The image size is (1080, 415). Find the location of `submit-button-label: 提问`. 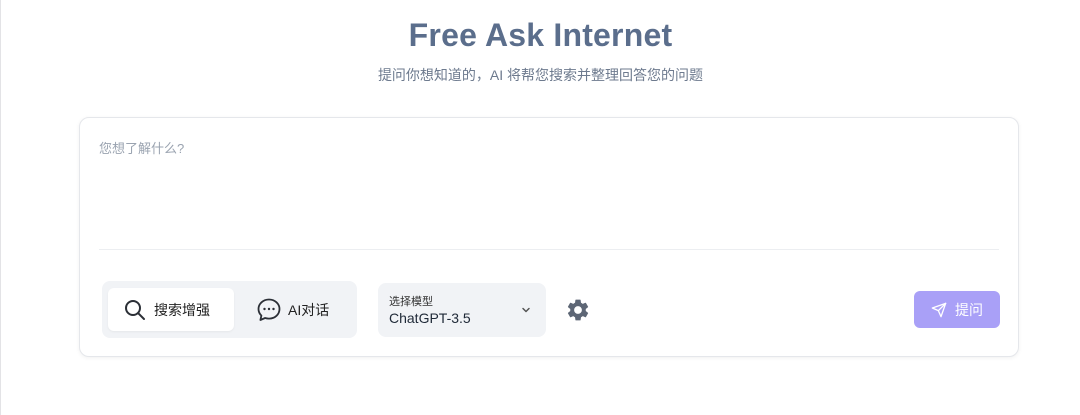

submit-button-label: 提问 is located at coordinates (969, 309).